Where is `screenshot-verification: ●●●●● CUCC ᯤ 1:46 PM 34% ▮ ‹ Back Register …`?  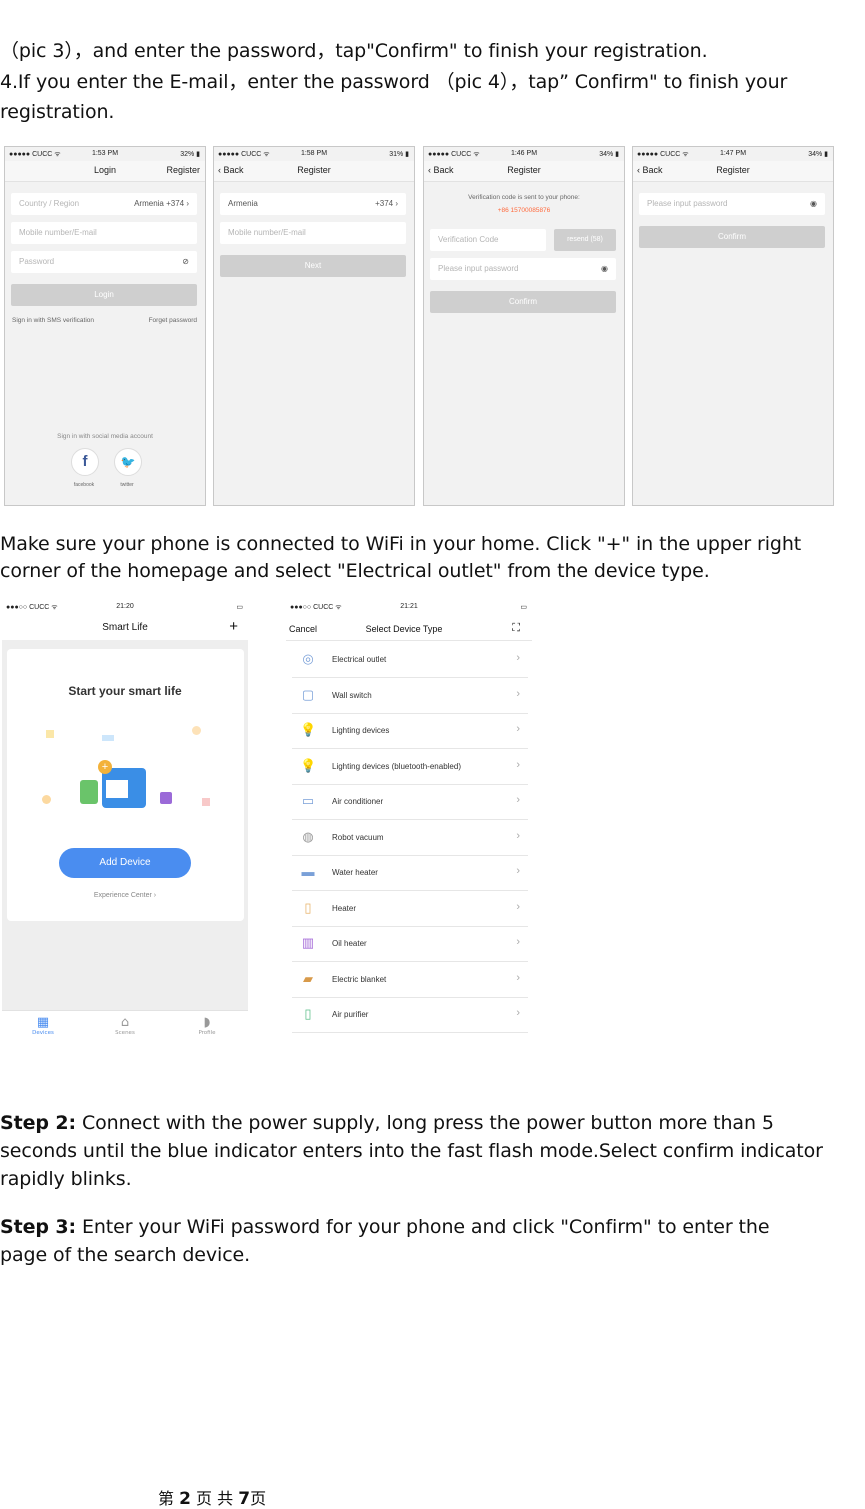 screenshot-verification: ●●●●● CUCC ᯤ 1:46 PM 34% ▮ ‹ Back Register … is located at coordinates (524, 326).